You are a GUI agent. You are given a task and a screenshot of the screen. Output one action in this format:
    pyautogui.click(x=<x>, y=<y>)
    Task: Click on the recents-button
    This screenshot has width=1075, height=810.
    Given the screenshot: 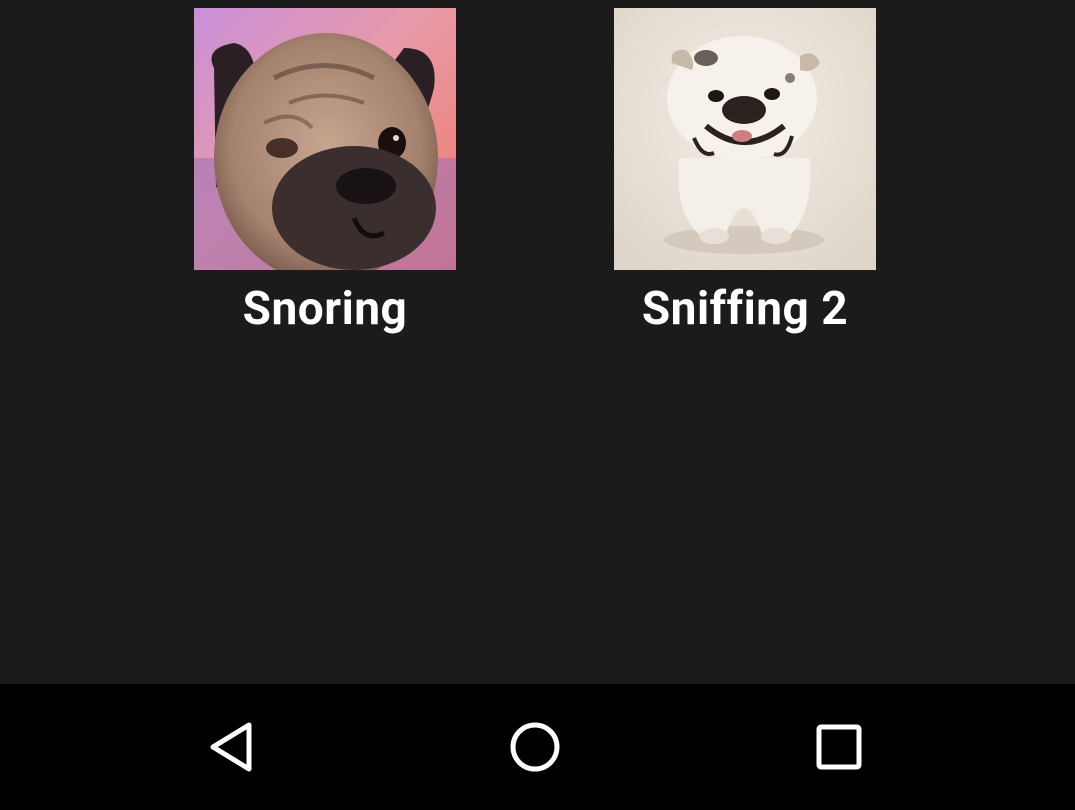 What is the action you would take?
    pyautogui.click(x=839, y=747)
    